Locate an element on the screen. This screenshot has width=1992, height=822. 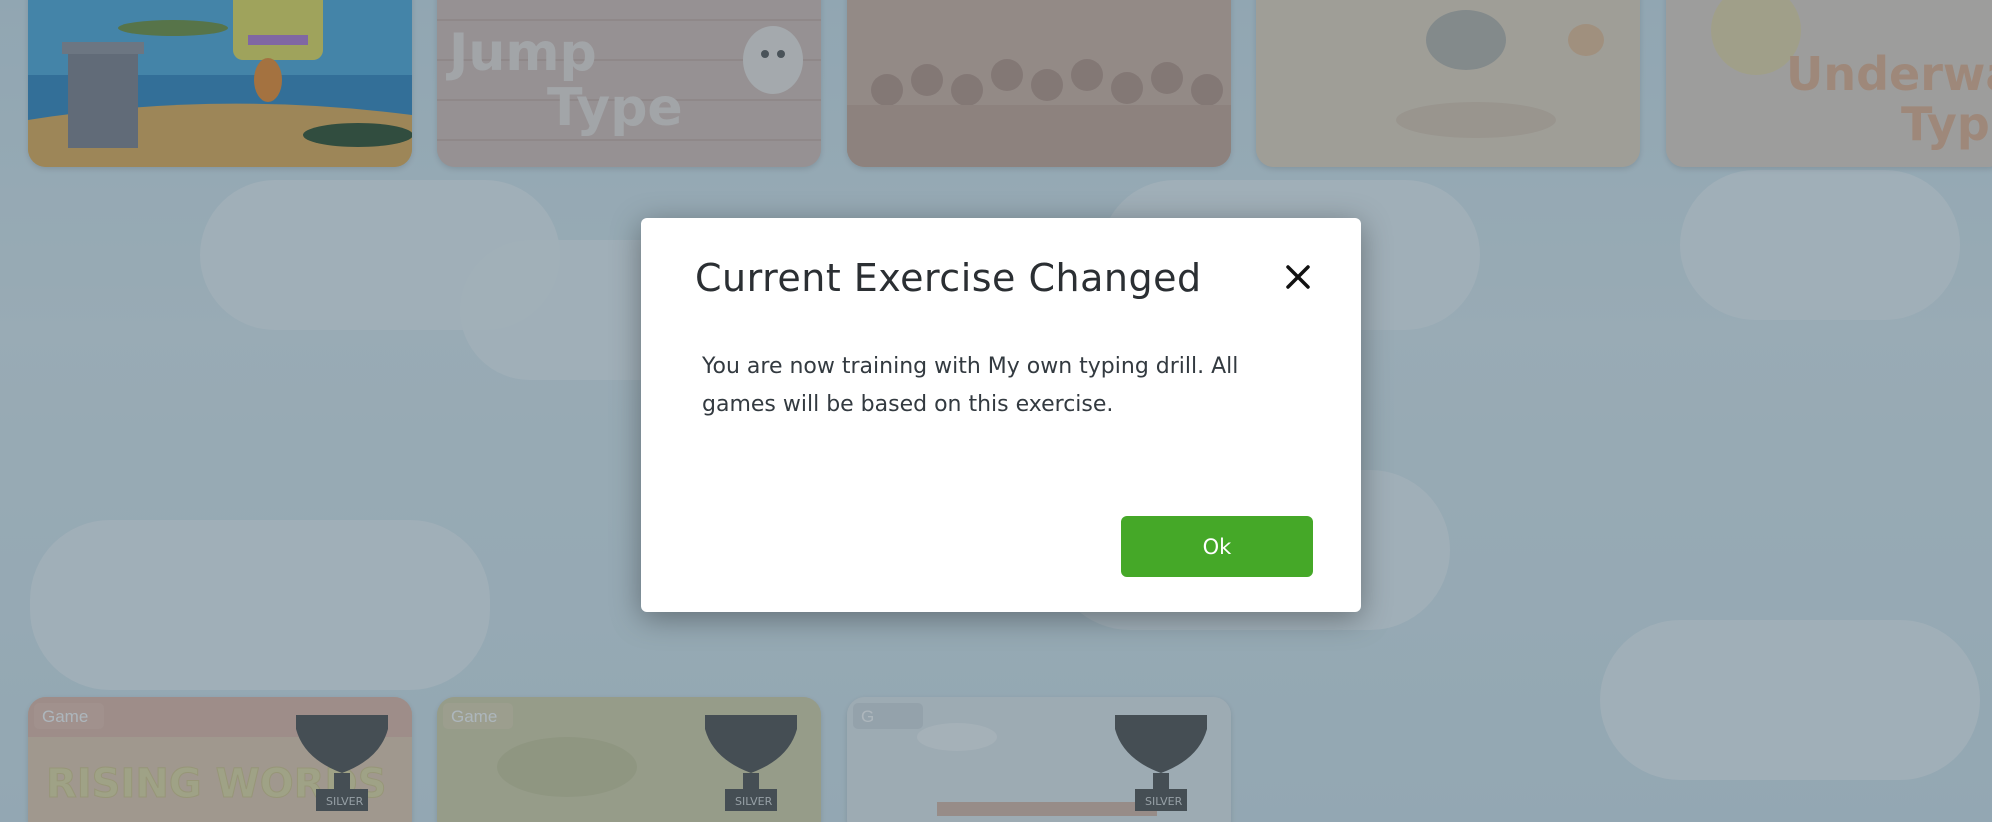
dialog-title: Current Exercise Changed is located at coordinates (948, 278).